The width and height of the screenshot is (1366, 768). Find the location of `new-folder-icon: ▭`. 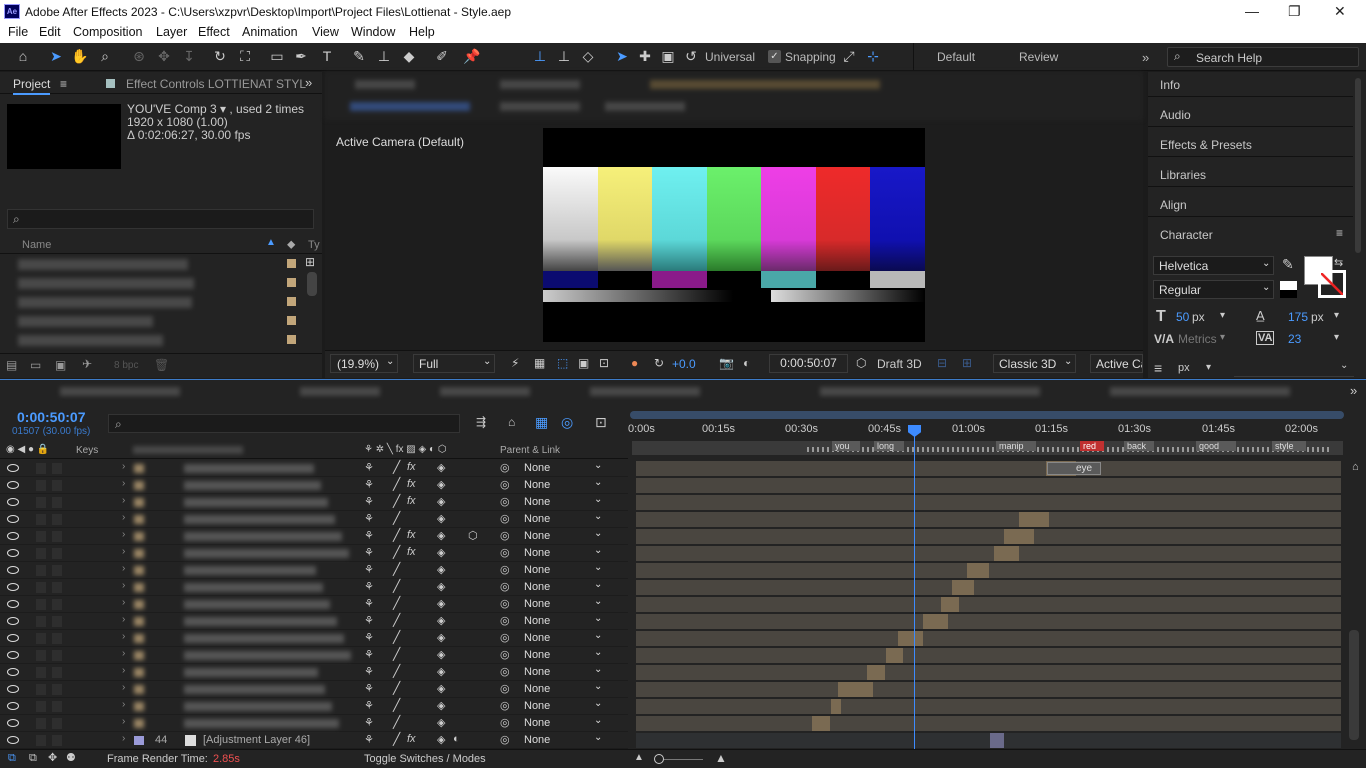

new-folder-icon: ▭ is located at coordinates (35, 365).